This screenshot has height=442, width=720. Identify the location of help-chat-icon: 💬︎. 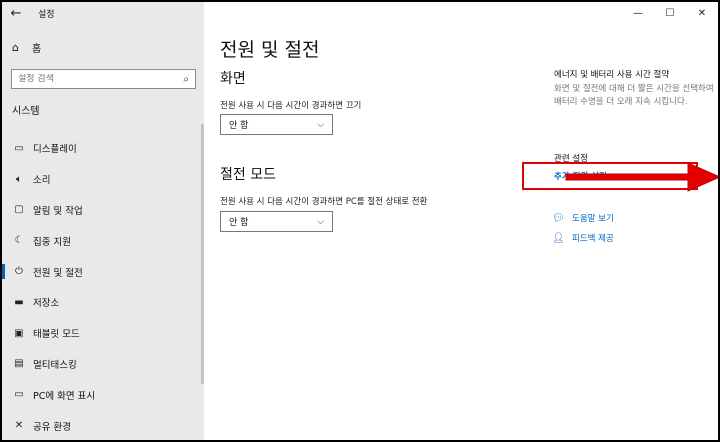
(558, 218).